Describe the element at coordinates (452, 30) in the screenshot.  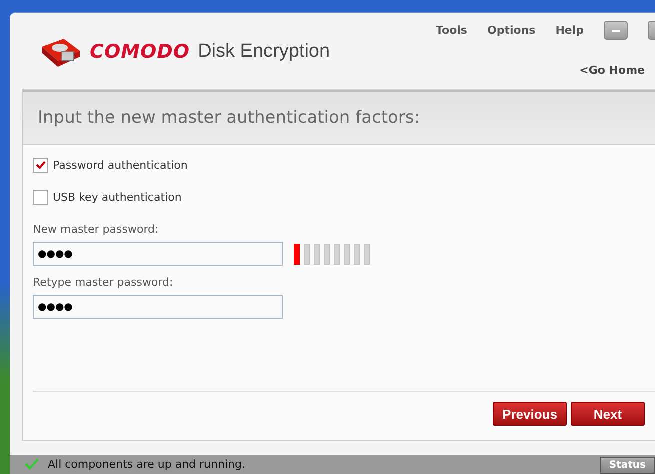
I see `menu-item: Tools` at that location.